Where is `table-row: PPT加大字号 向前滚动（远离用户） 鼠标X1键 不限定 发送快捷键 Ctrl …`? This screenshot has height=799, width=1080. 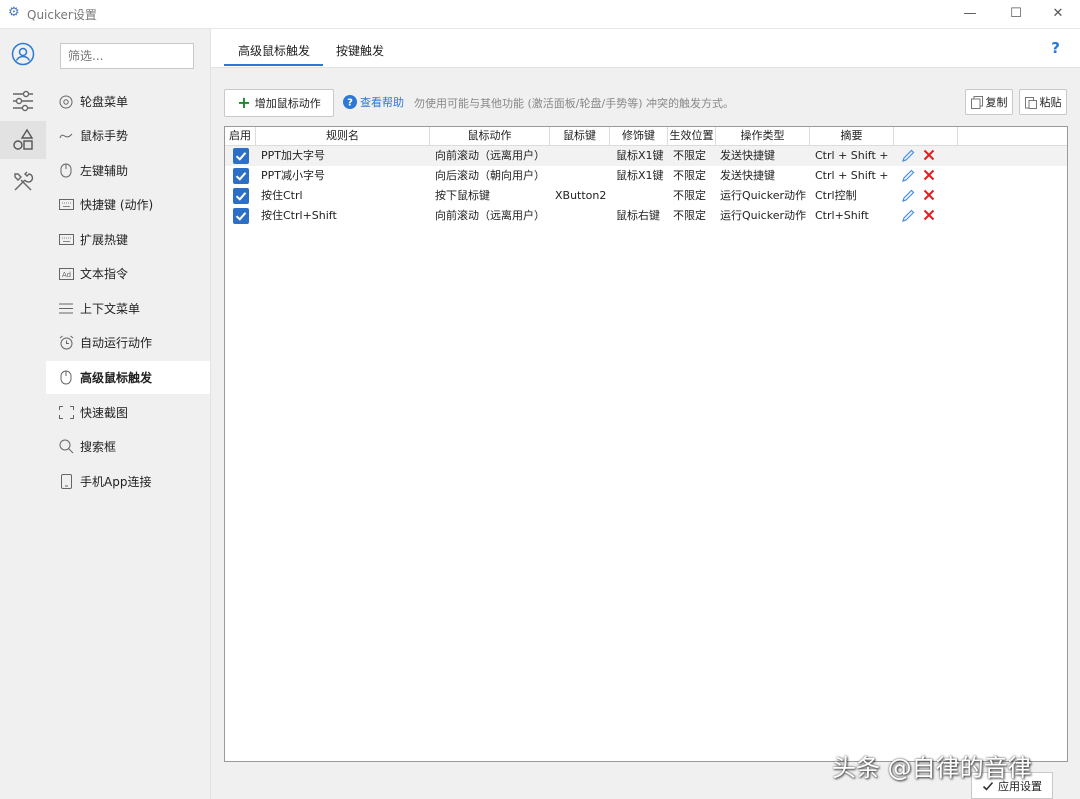
table-row: PPT加大字号 向前滚动（远离用户） 鼠标X1键 不限定 发送快捷键 Ctrl … is located at coordinates (646, 156).